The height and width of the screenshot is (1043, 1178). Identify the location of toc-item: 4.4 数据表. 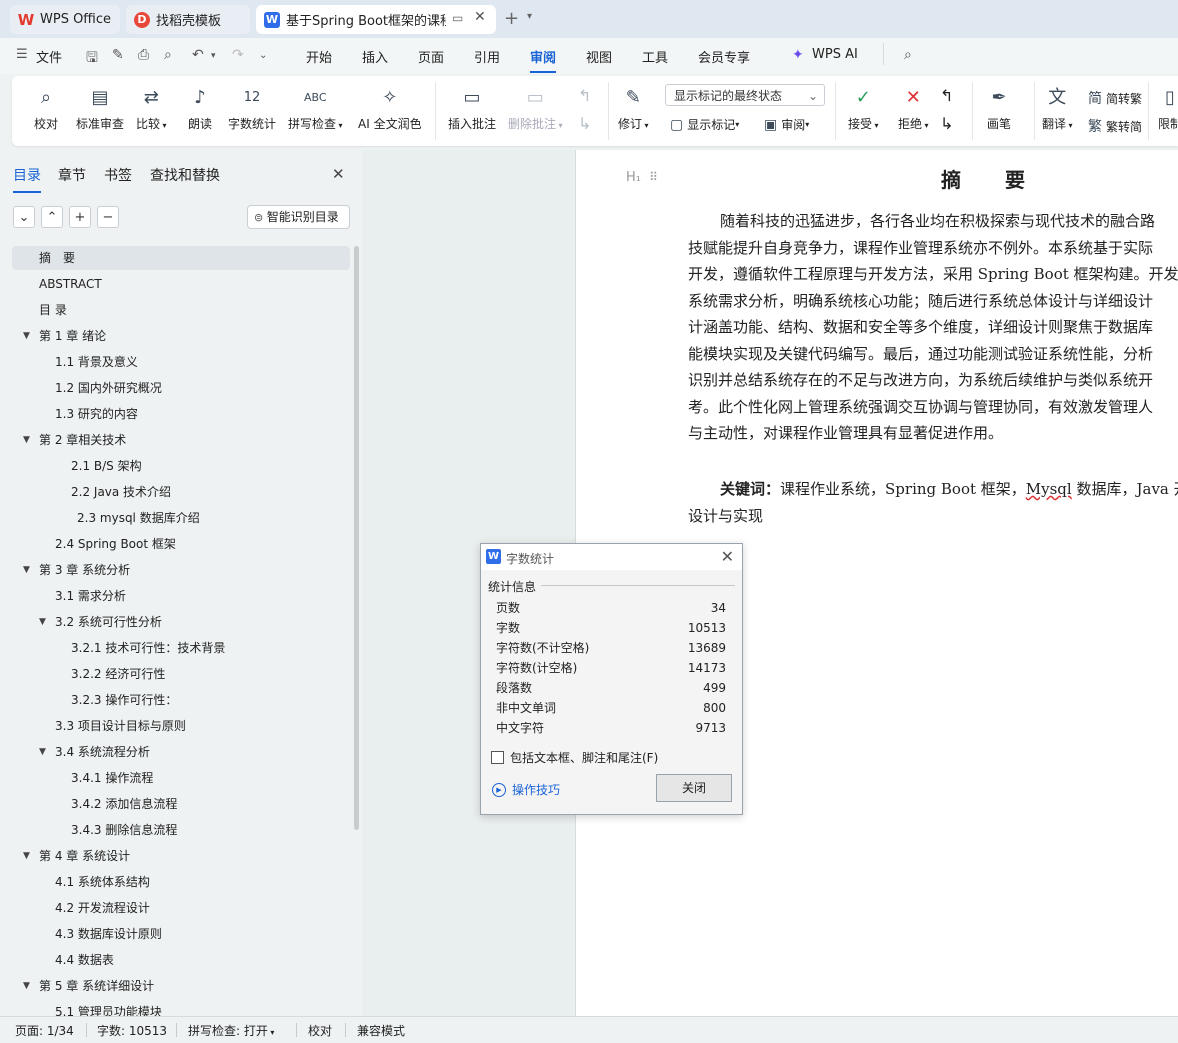
(181, 960).